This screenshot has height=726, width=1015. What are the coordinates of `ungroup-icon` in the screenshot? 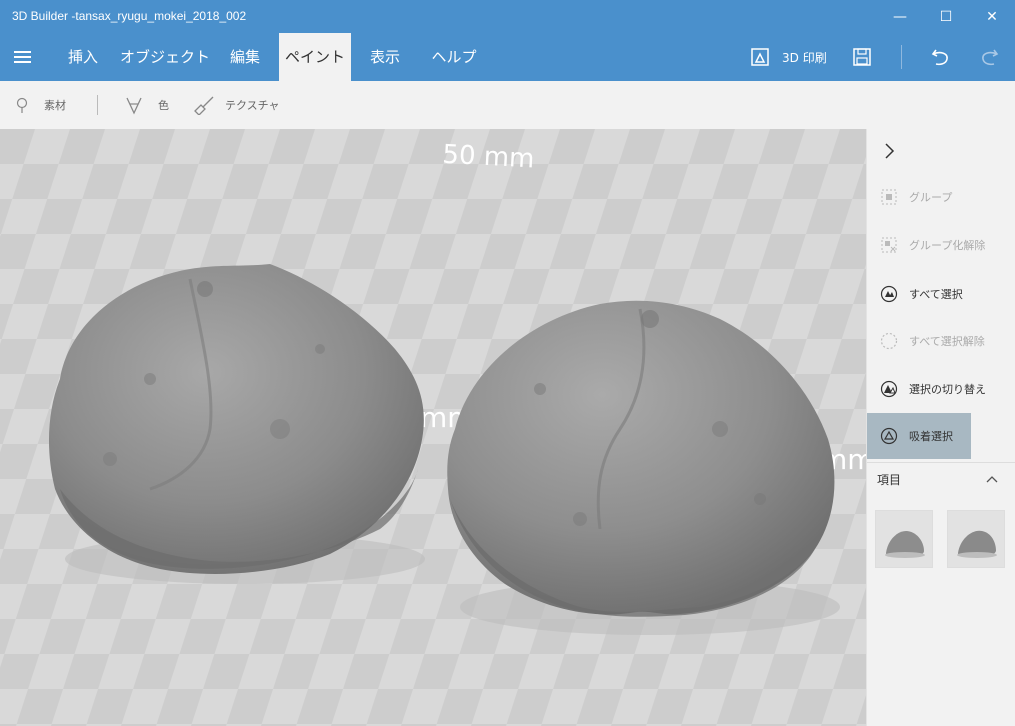 It's located at (889, 245).